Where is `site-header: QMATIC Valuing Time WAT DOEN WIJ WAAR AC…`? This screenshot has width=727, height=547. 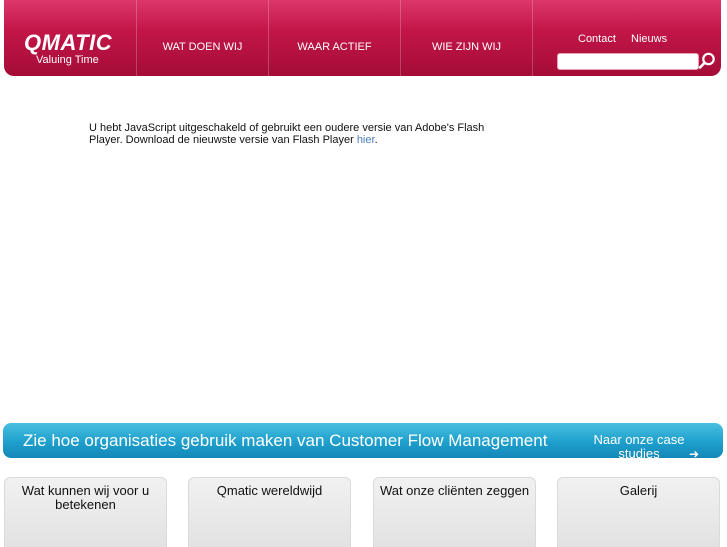
site-header: QMATIC Valuing Time WAT DOEN WIJ WAAR AC… is located at coordinates (362, 38).